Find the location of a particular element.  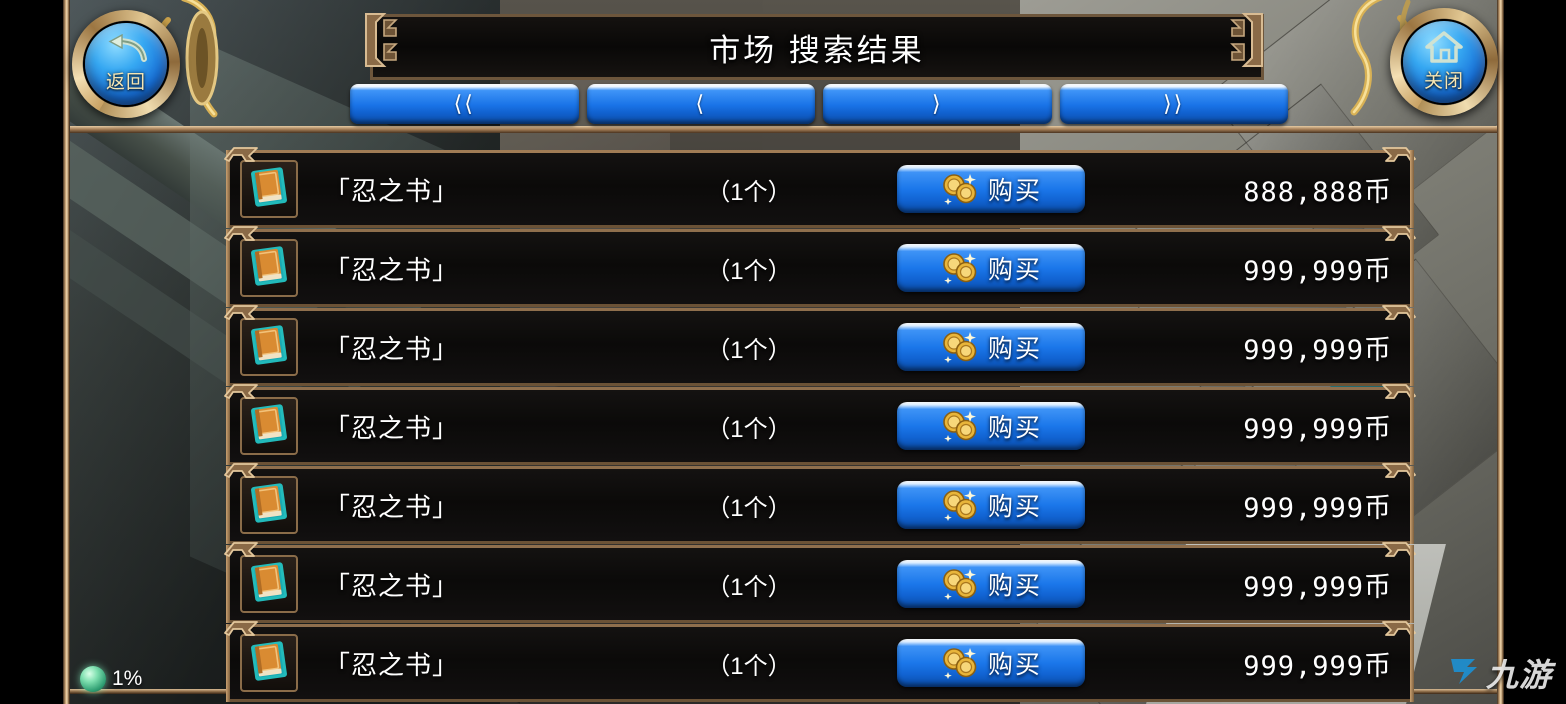

letterbox-right is located at coordinates (1533, 352).